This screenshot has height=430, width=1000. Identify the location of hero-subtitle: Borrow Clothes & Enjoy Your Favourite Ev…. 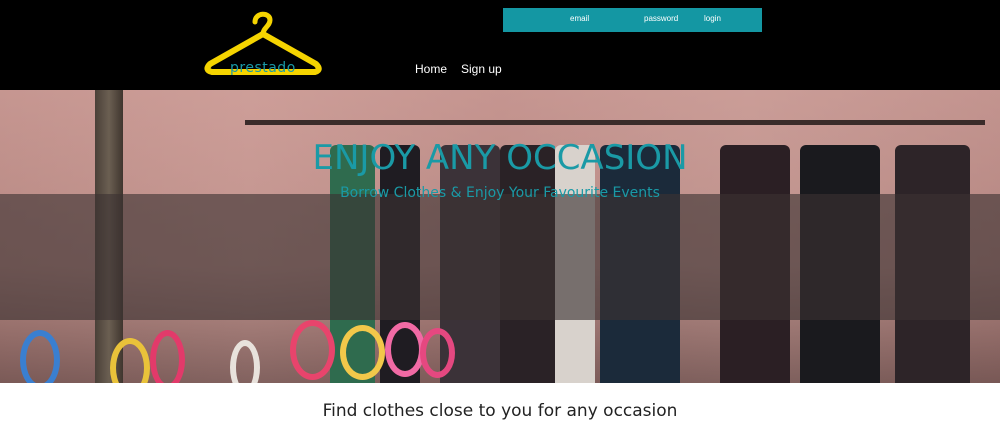
(500, 193).